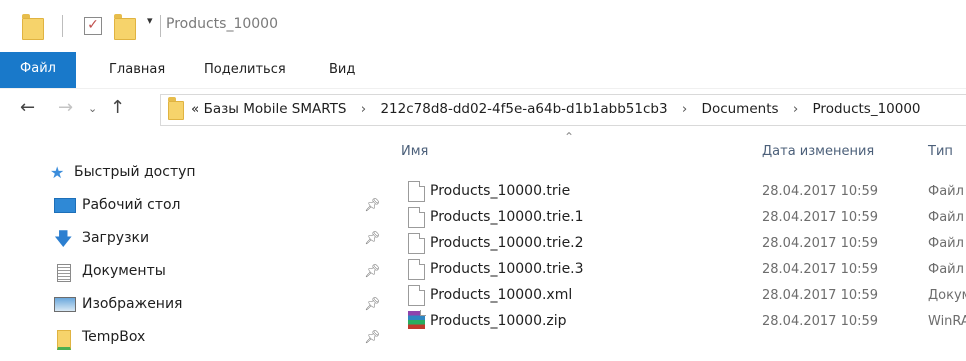 The height and width of the screenshot is (361, 966). Describe the element at coordinates (569, 137) in the screenshot. I see `sort-ascending-icon: ⌃` at that location.